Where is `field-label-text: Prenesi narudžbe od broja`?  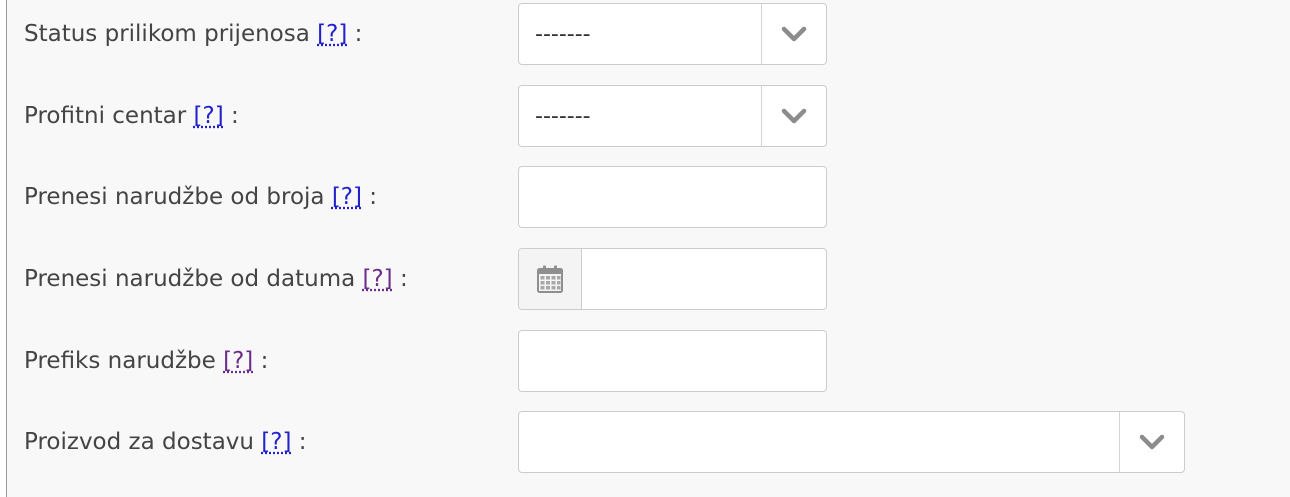 field-label-text: Prenesi narudžbe od broja is located at coordinates (174, 197).